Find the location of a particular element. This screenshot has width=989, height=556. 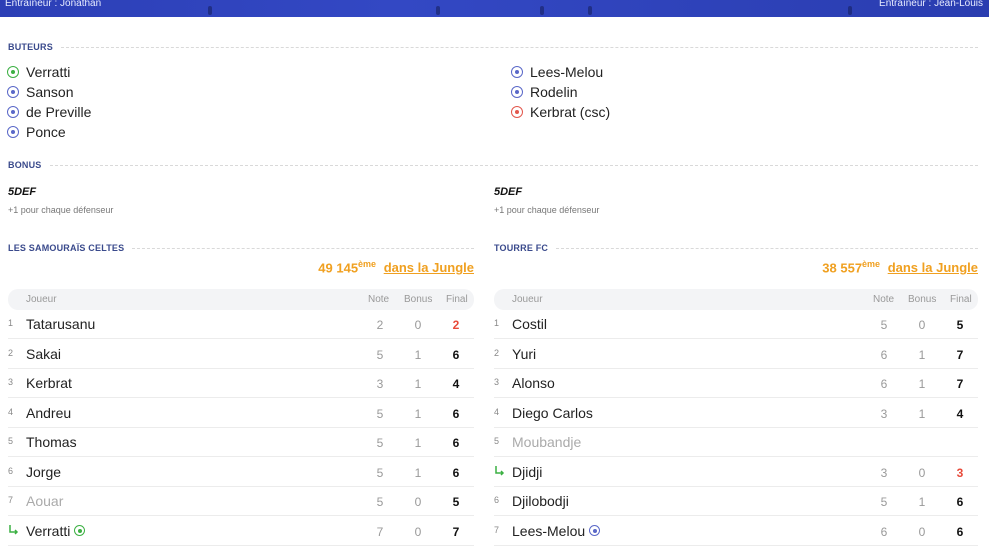

player-row: 5 Moubandje is located at coordinates (736, 442).